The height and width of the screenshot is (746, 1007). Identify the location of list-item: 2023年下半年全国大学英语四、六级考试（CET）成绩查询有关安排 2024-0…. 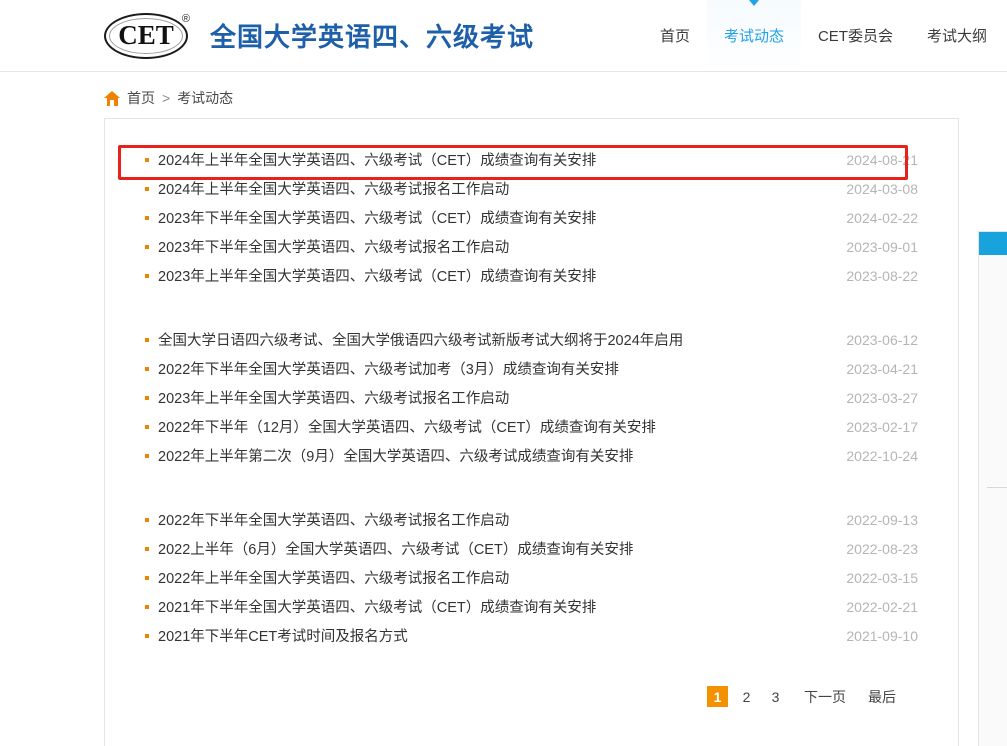
(531, 217).